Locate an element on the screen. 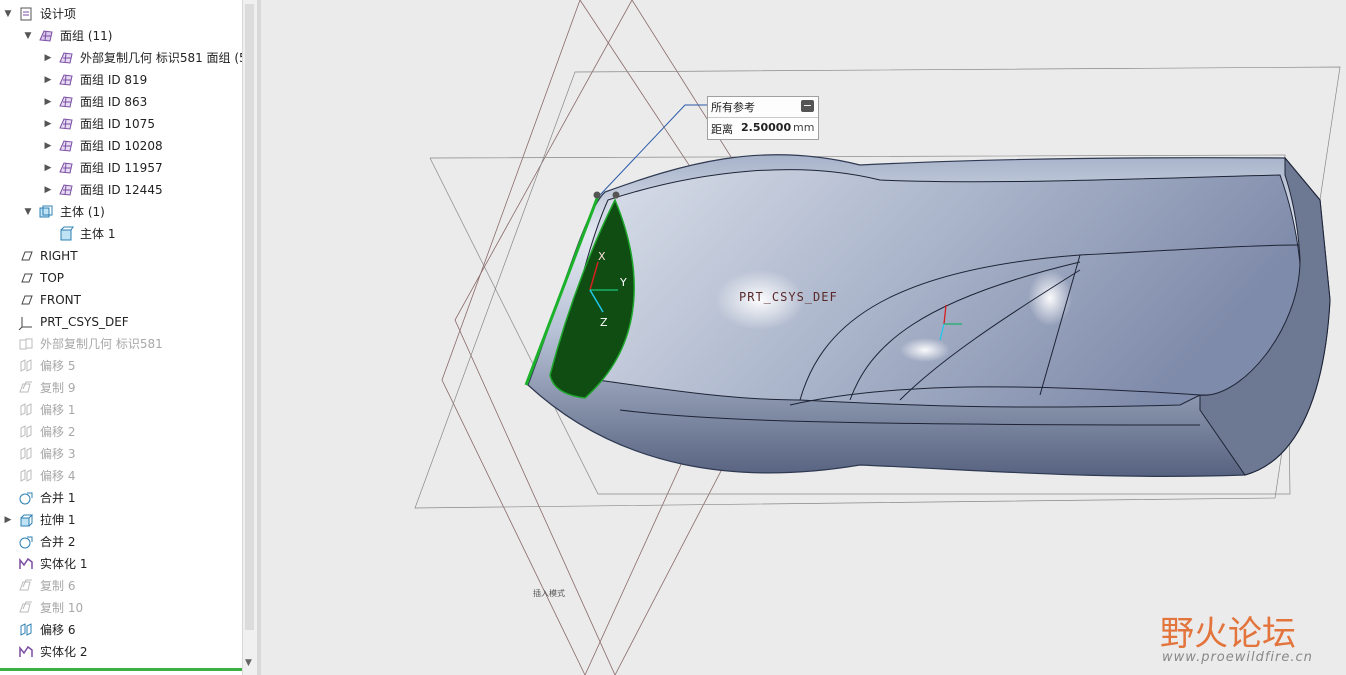 This screenshot has width=1346, height=675. tree-item: ▼ 主体 (1) is located at coordinates (121, 212).